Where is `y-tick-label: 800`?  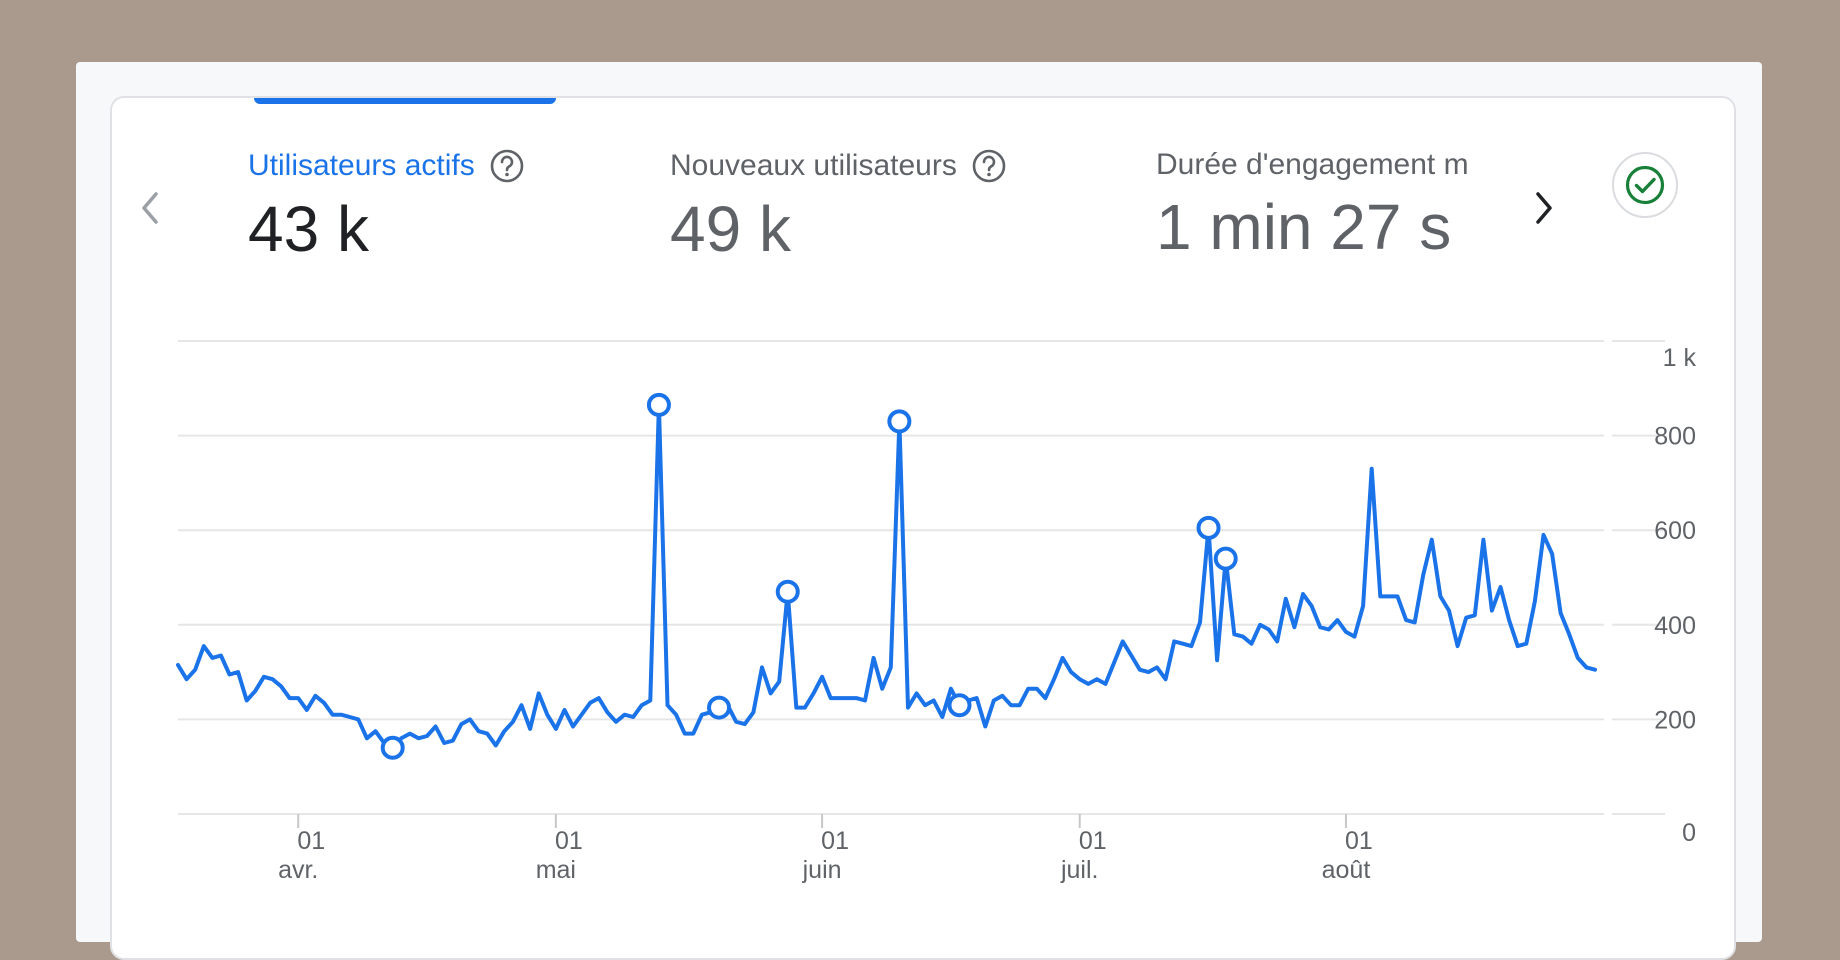
y-tick-label: 800 is located at coordinates (1675, 437).